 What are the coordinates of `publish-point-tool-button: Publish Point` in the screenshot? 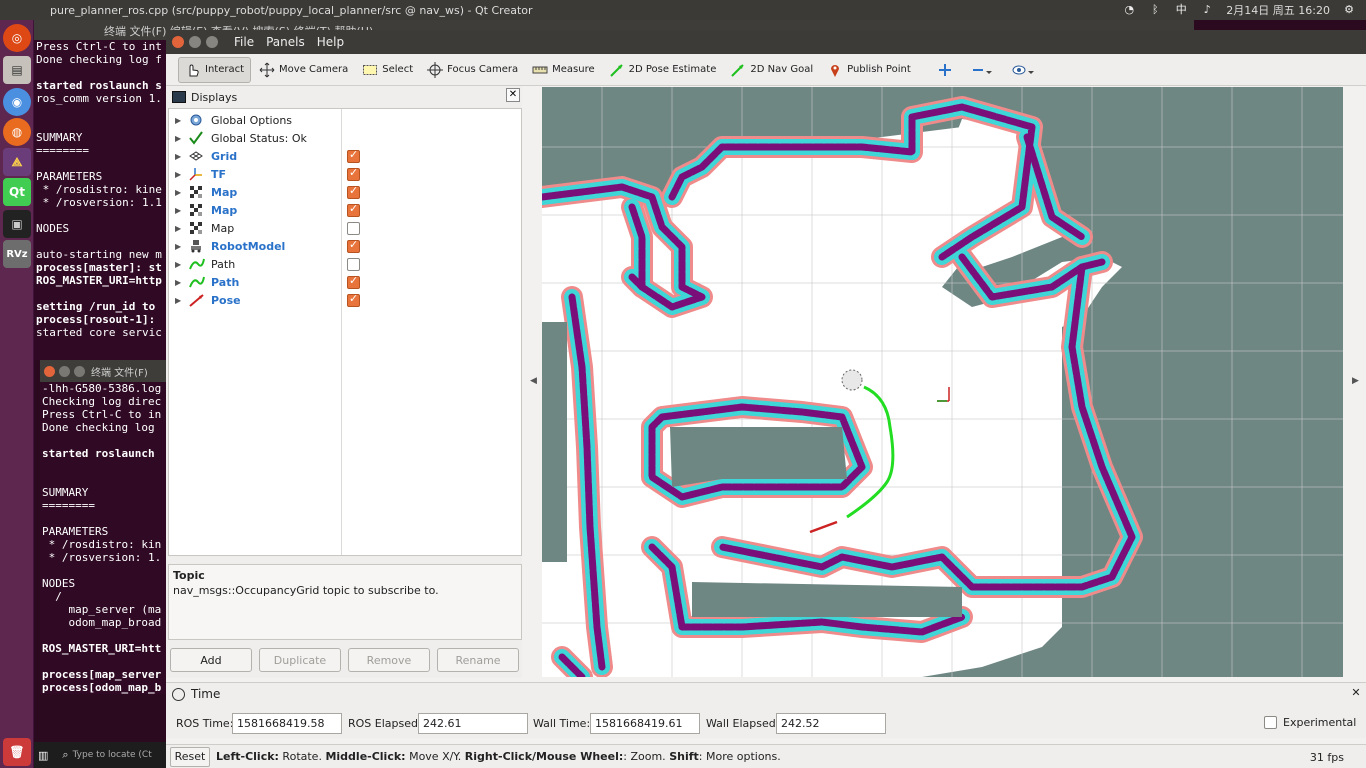 It's located at (869, 70).